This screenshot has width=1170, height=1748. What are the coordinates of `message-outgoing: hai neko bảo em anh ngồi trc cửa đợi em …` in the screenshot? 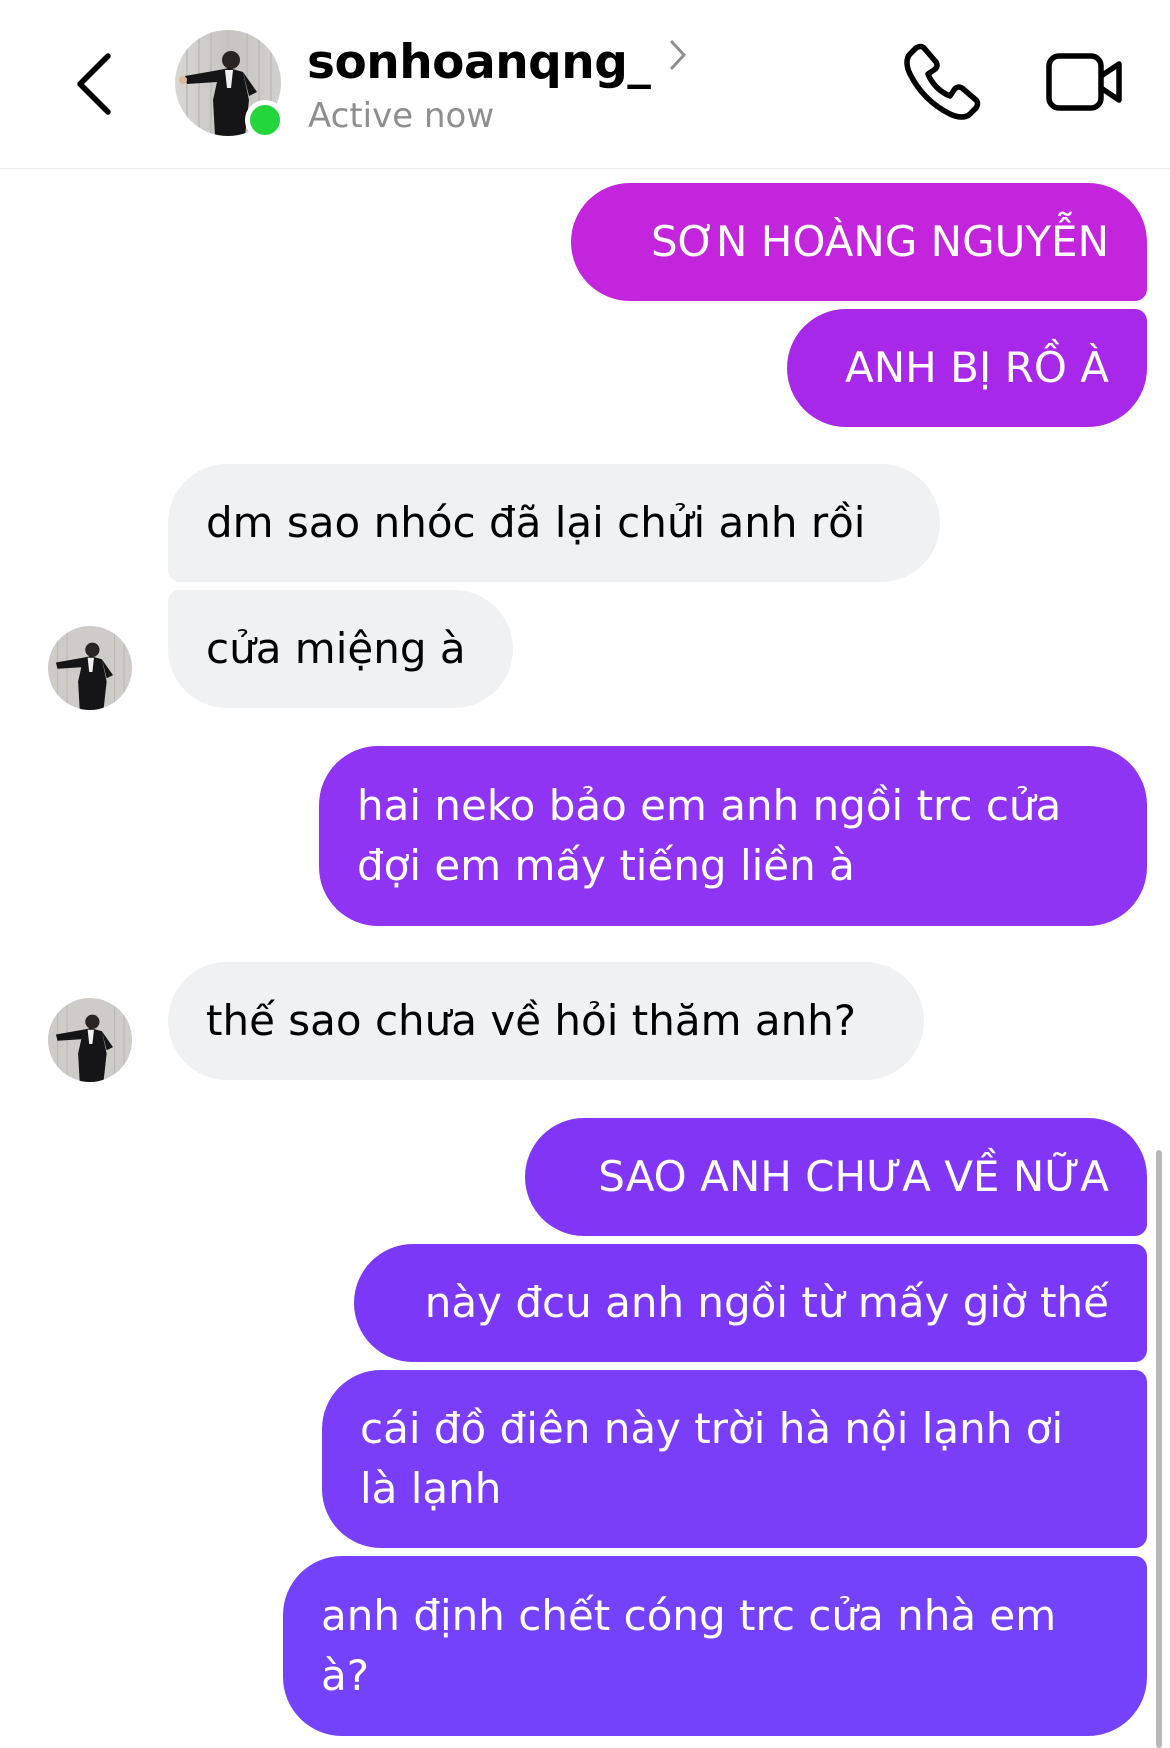 It's located at (733, 836).